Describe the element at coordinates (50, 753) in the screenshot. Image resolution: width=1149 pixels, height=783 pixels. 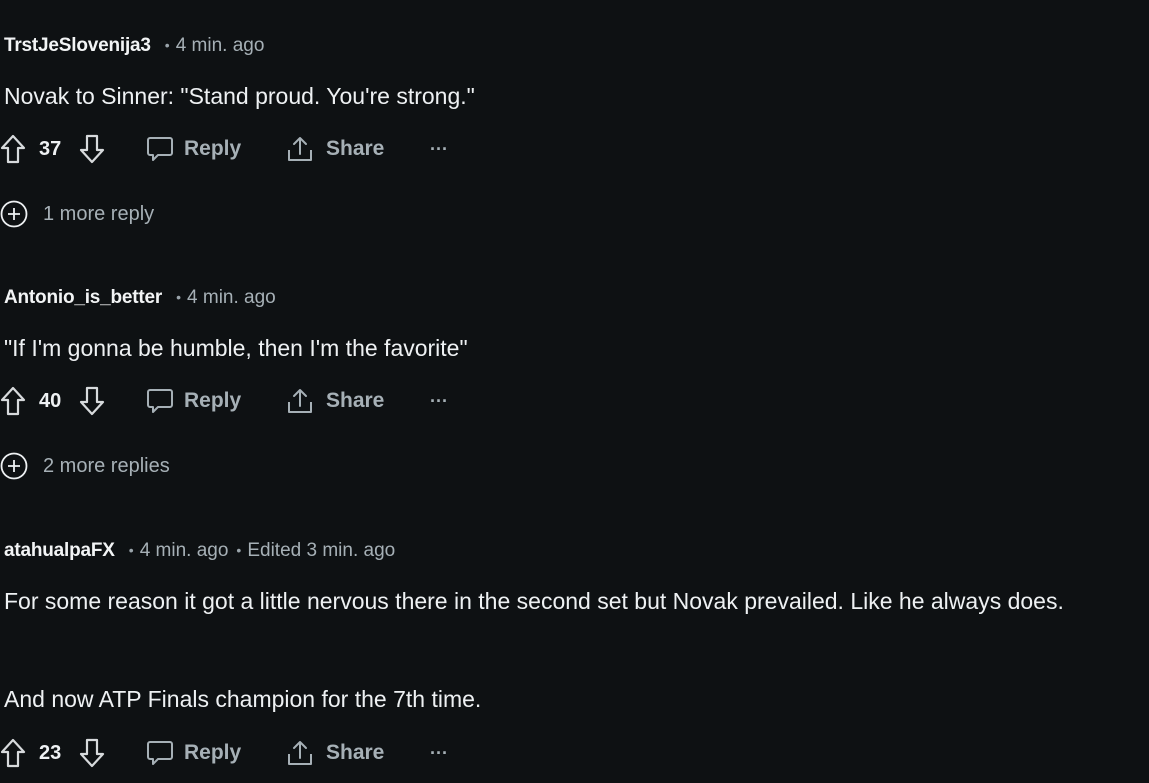
I see `vote-count: 23` at that location.